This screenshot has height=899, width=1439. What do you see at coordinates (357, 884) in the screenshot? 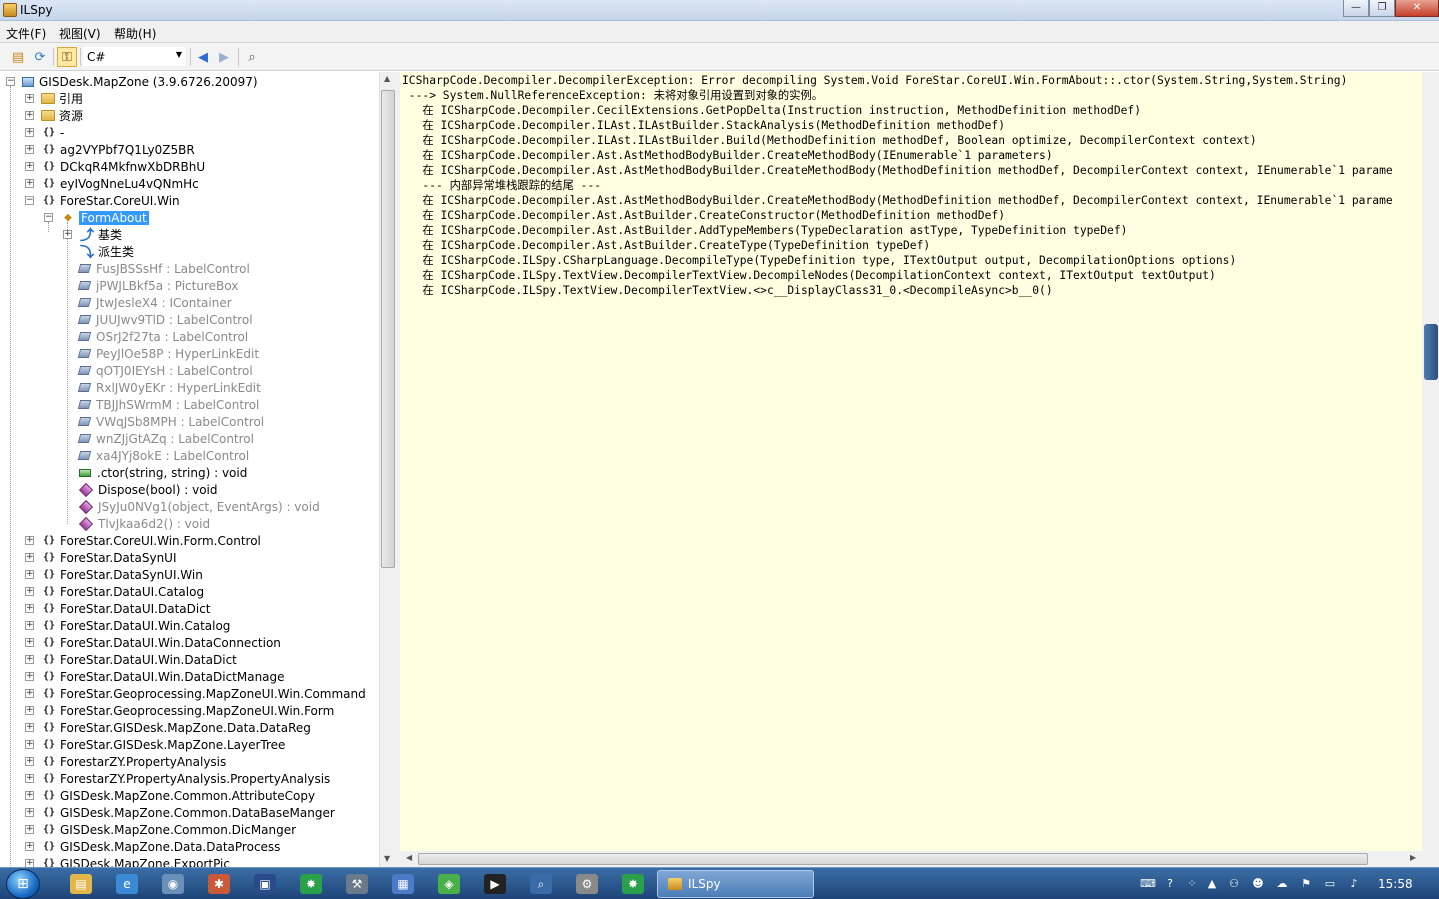
I see `tools-icon: ⚒` at bounding box center [357, 884].